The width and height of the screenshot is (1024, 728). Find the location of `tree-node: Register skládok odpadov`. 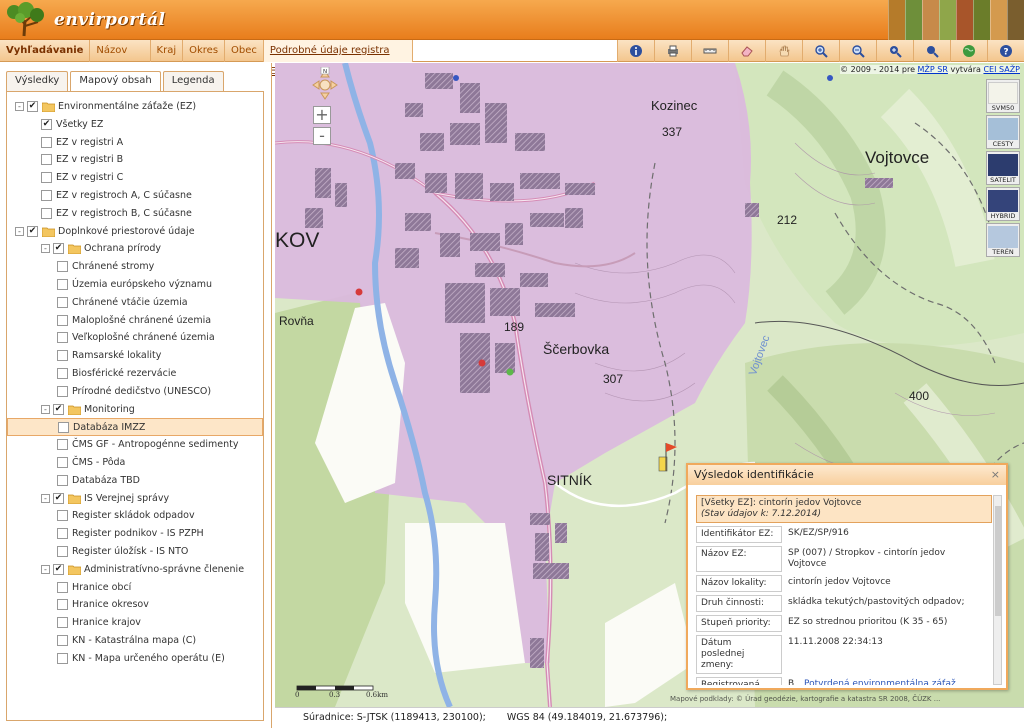

tree-node: Register skládok odpadov is located at coordinates (135, 516).